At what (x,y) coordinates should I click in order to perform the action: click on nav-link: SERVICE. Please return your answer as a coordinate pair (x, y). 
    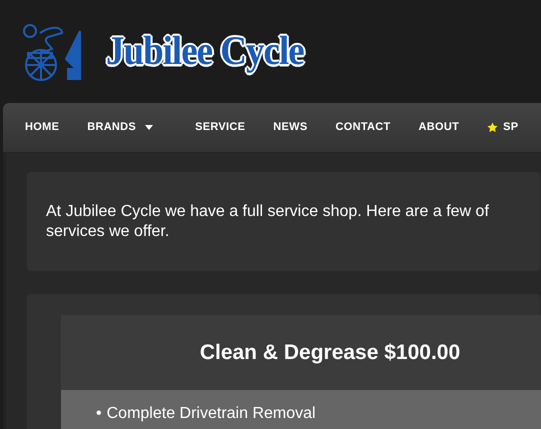
    Looking at the image, I should click on (220, 127).